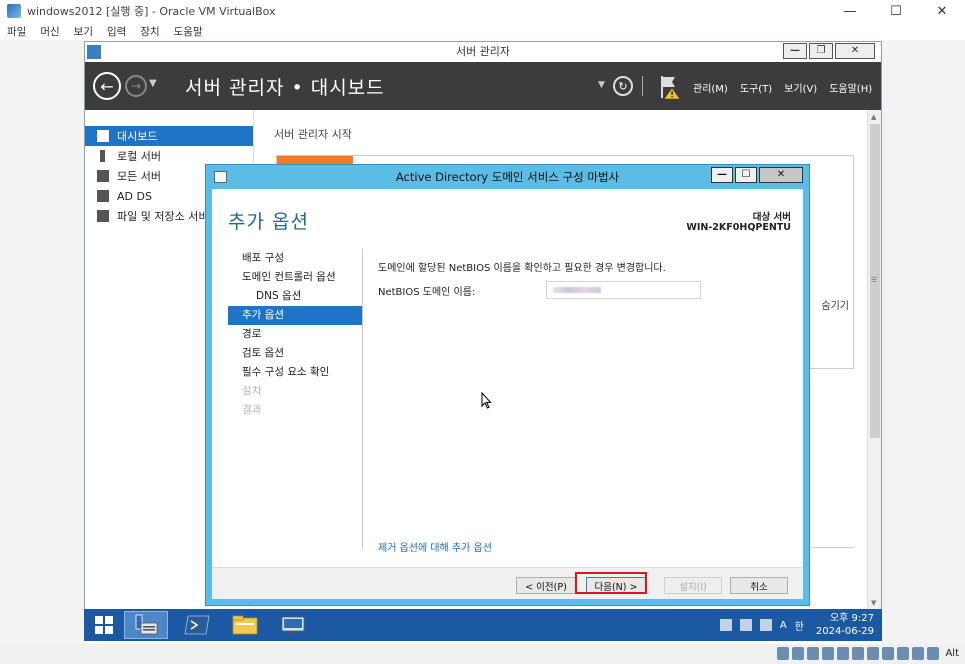  I want to click on taskbar-file-explorer, so click(245, 625).